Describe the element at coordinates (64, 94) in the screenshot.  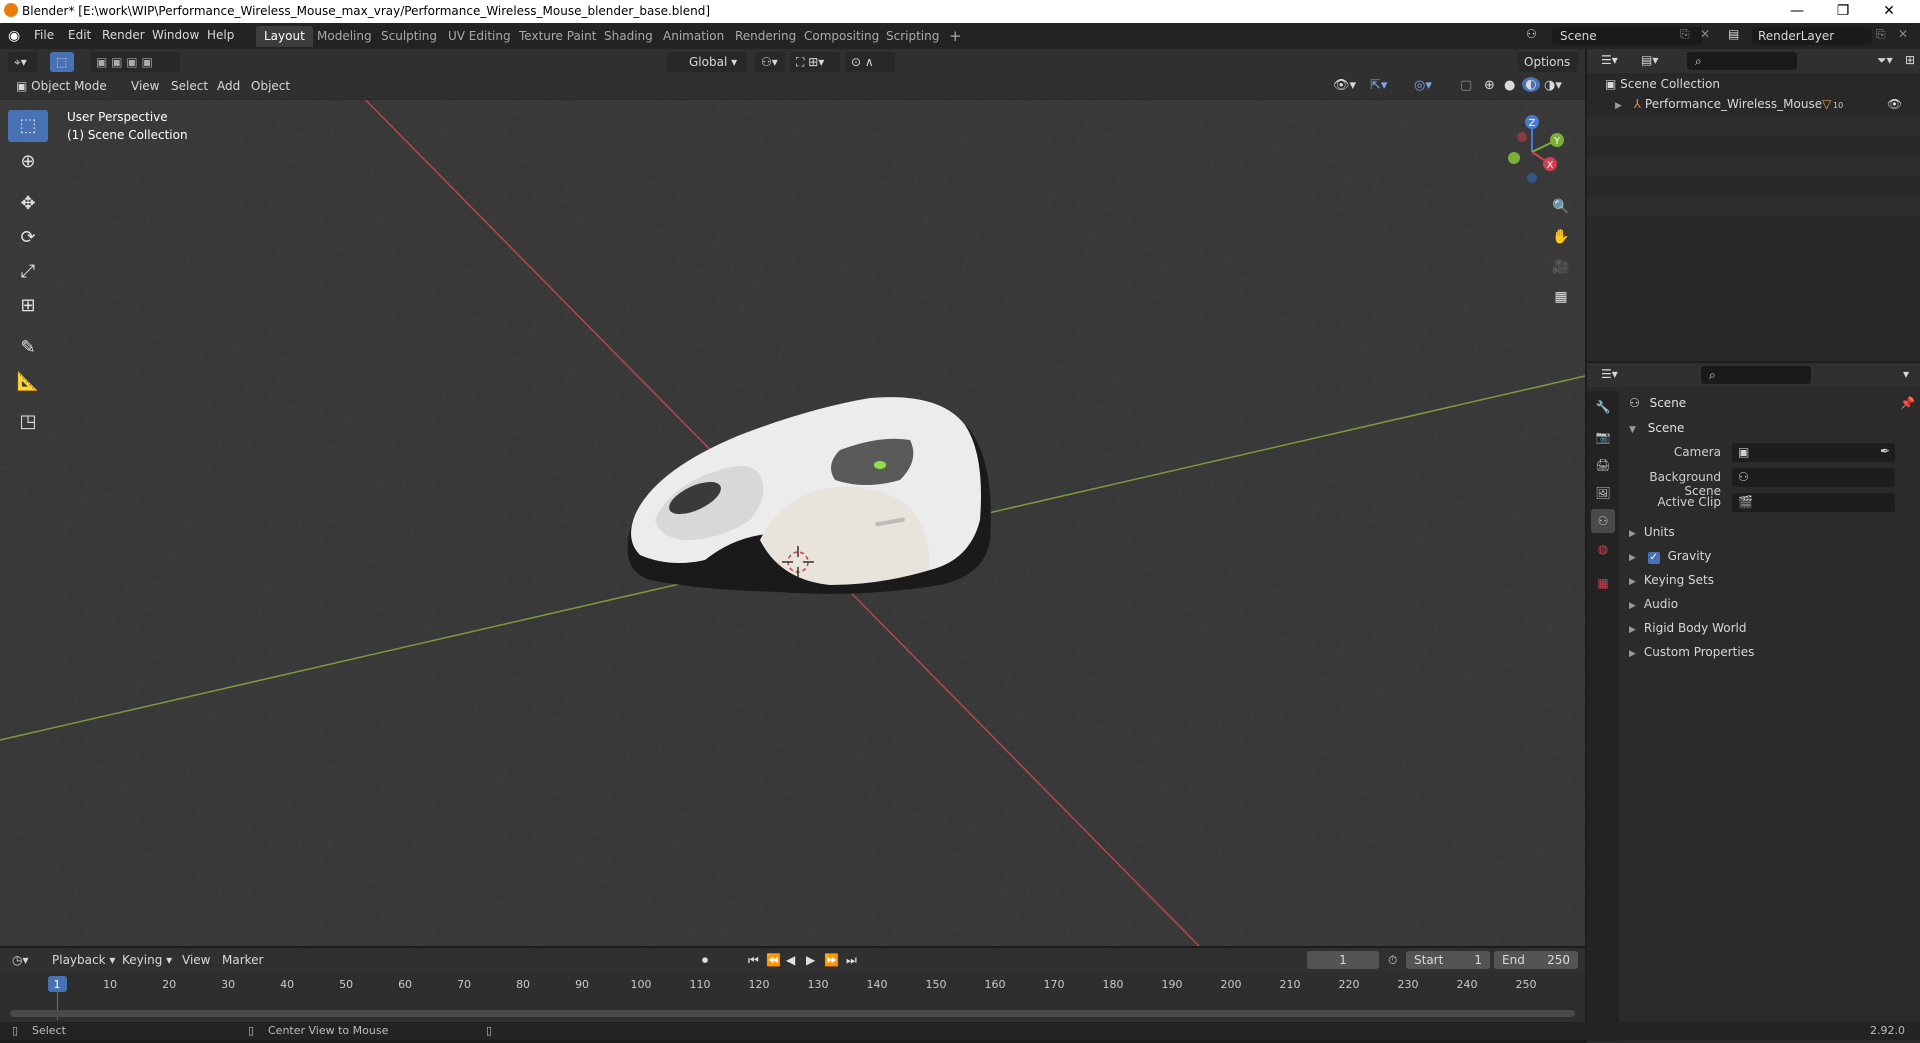
I see `object-mode-dropdown: ▣ Object Mode ▾` at that location.